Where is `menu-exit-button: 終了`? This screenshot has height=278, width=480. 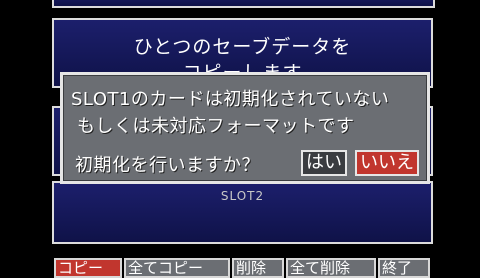 menu-exit-button: 終了 is located at coordinates (404, 268).